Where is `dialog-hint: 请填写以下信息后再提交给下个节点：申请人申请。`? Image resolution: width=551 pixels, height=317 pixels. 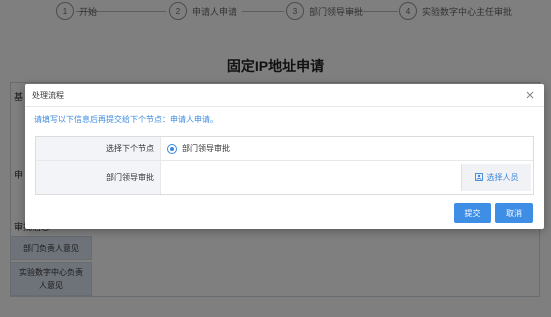
dialog-hint: 请填写以下信息后再提交给下个节点：申请人申请。 is located at coordinates (126, 119).